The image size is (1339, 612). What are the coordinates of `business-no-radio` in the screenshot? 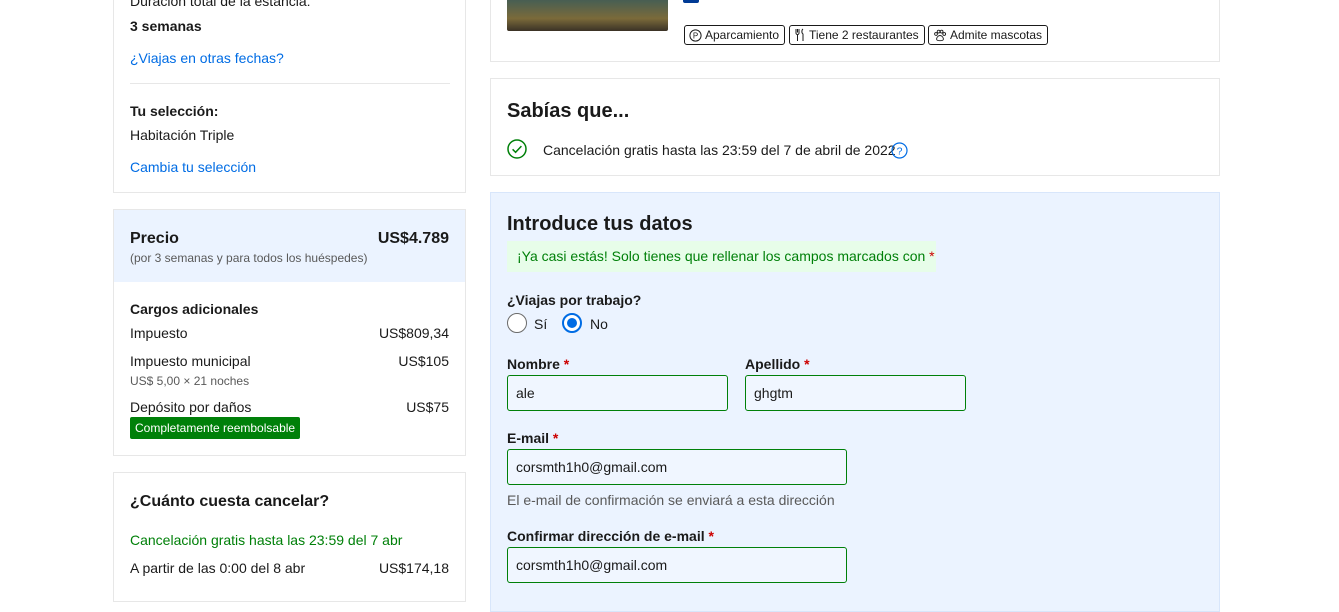 It's located at (572, 323).